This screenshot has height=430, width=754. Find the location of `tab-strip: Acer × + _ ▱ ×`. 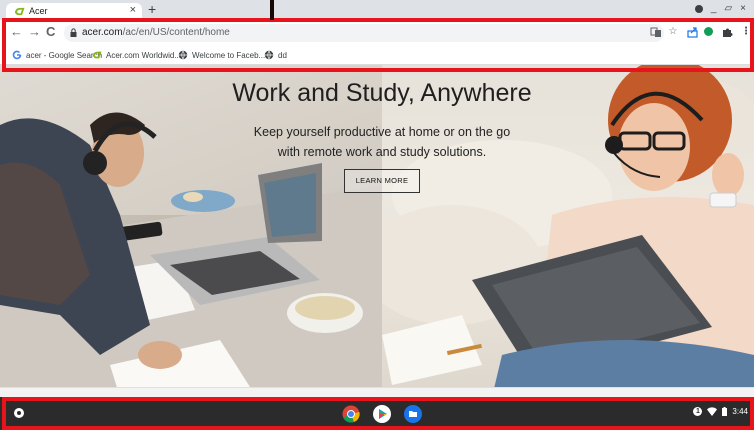

tab-strip: Acer × + _ ▱ × is located at coordinates (377, 10).